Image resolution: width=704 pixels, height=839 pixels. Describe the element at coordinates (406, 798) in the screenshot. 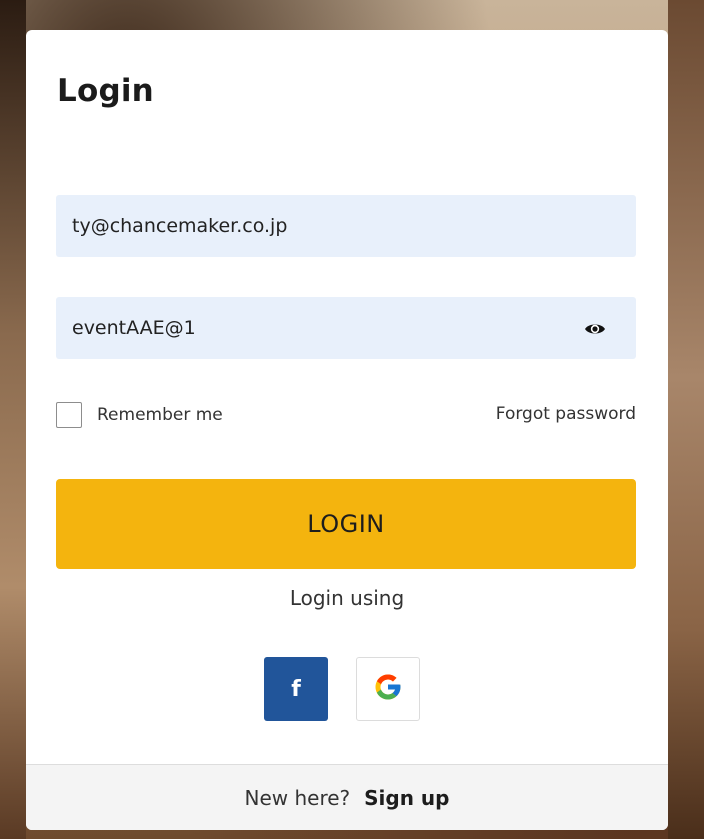

I see `signup-link: Sign up` at that location.